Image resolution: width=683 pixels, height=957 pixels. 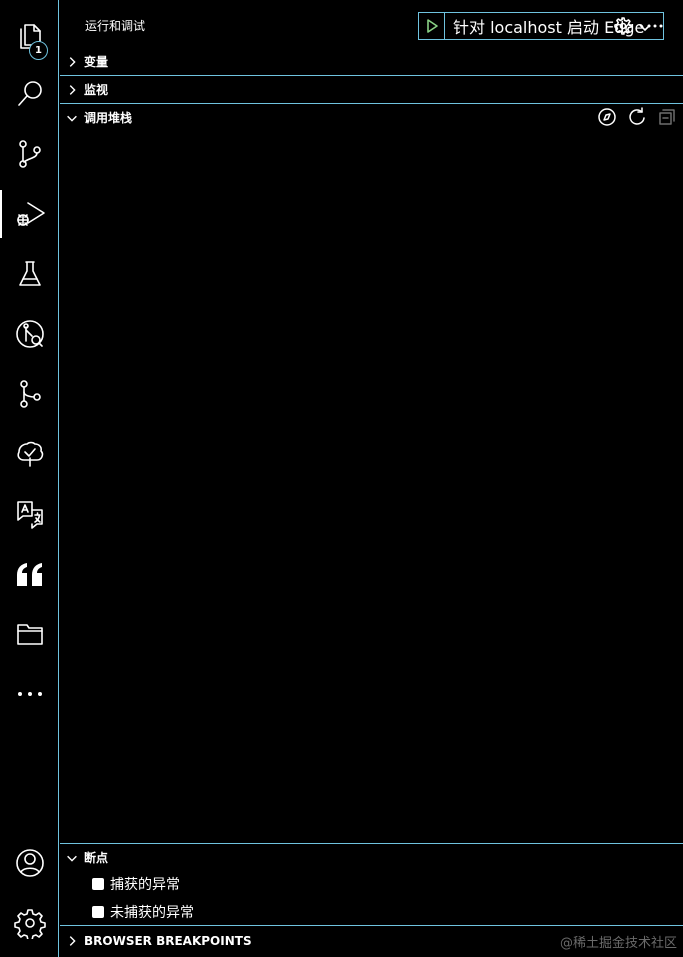 I want to click on tree-check-icon, so click(x=29, y=454).